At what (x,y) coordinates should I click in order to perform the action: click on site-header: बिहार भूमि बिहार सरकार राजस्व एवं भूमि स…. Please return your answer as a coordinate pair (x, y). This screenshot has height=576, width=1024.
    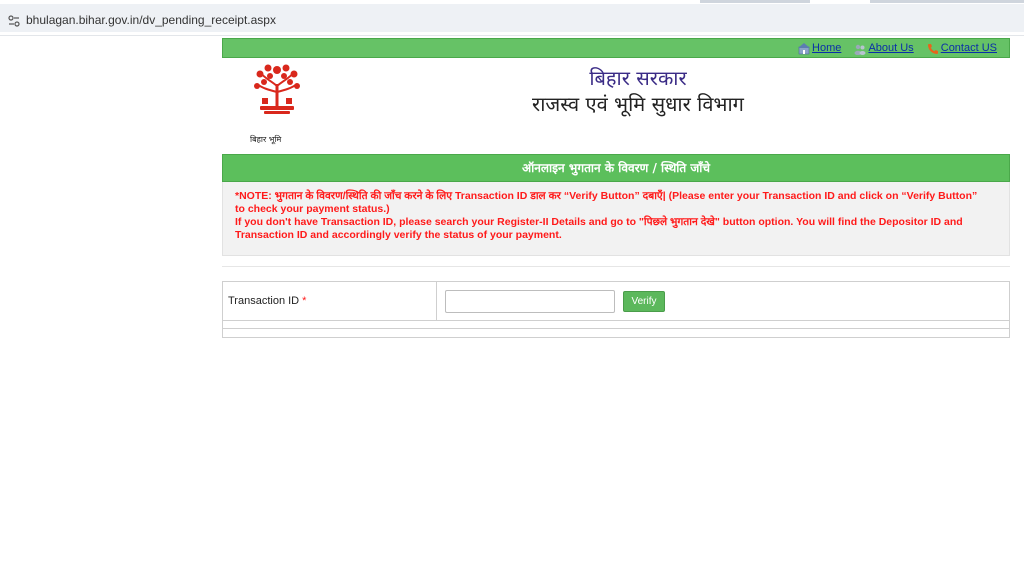
    Looking at the image, I should click on (616, 101).